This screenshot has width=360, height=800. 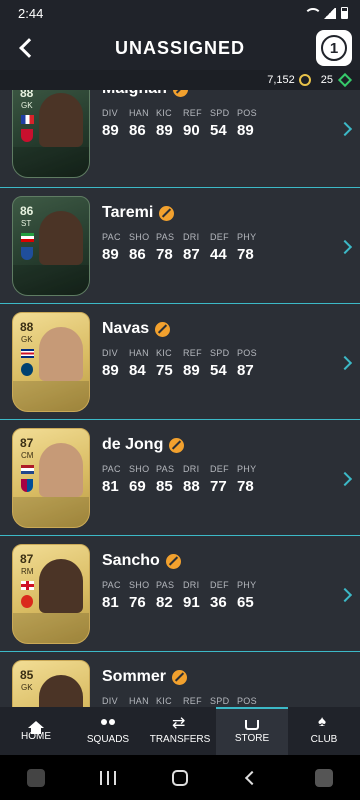 What do you see at coordinates (108, 724) in the screenshot?
I see `squads-icon` at bounding box center [108, 724].